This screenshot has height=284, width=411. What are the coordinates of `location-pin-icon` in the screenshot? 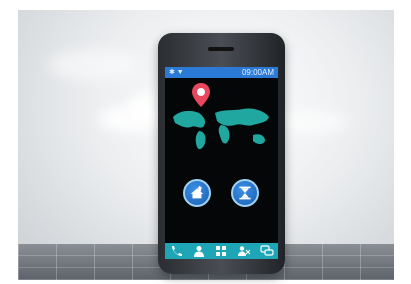 It's located at (201, 95).